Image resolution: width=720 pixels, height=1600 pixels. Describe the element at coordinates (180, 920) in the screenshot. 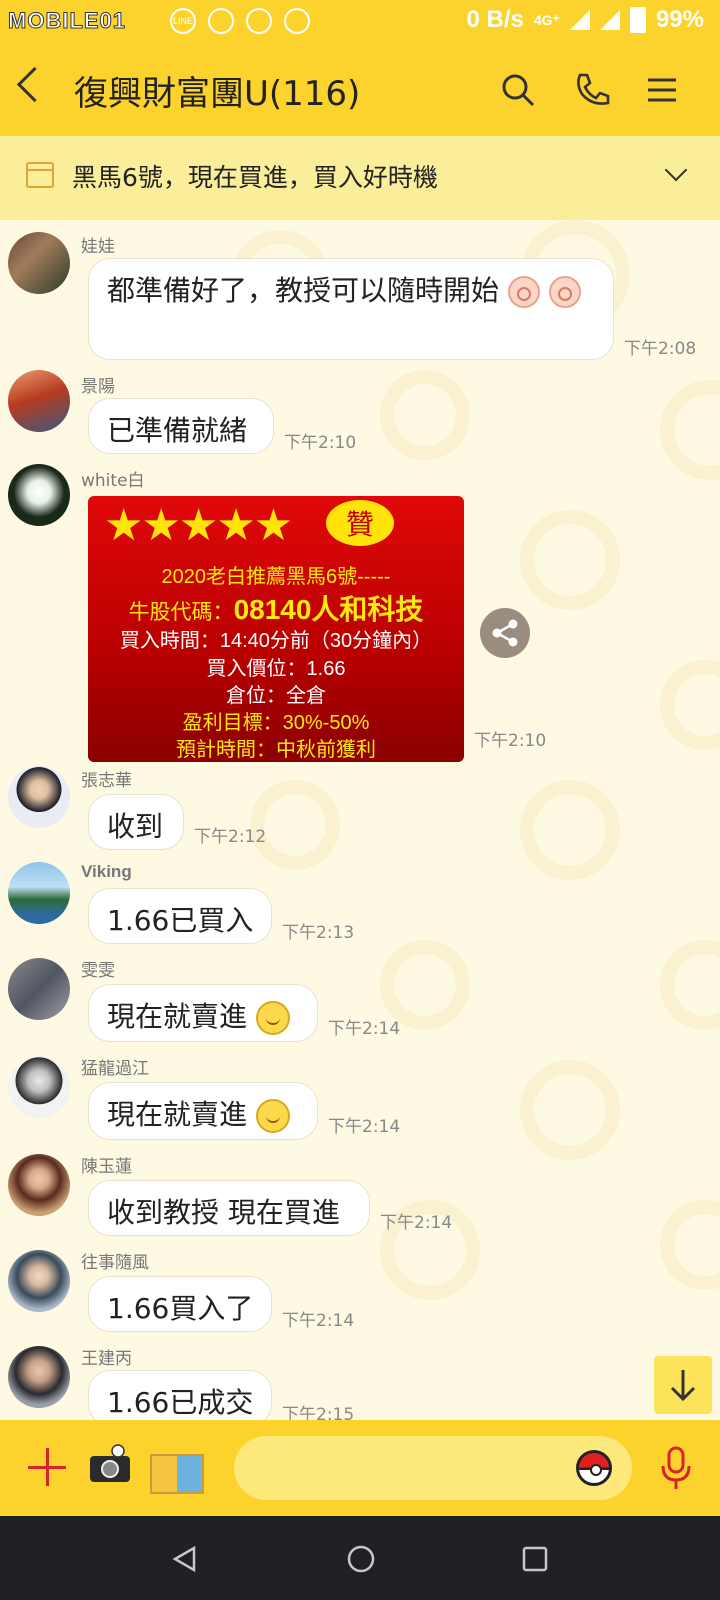

I see `message-text: 1.66已買入` at that location.